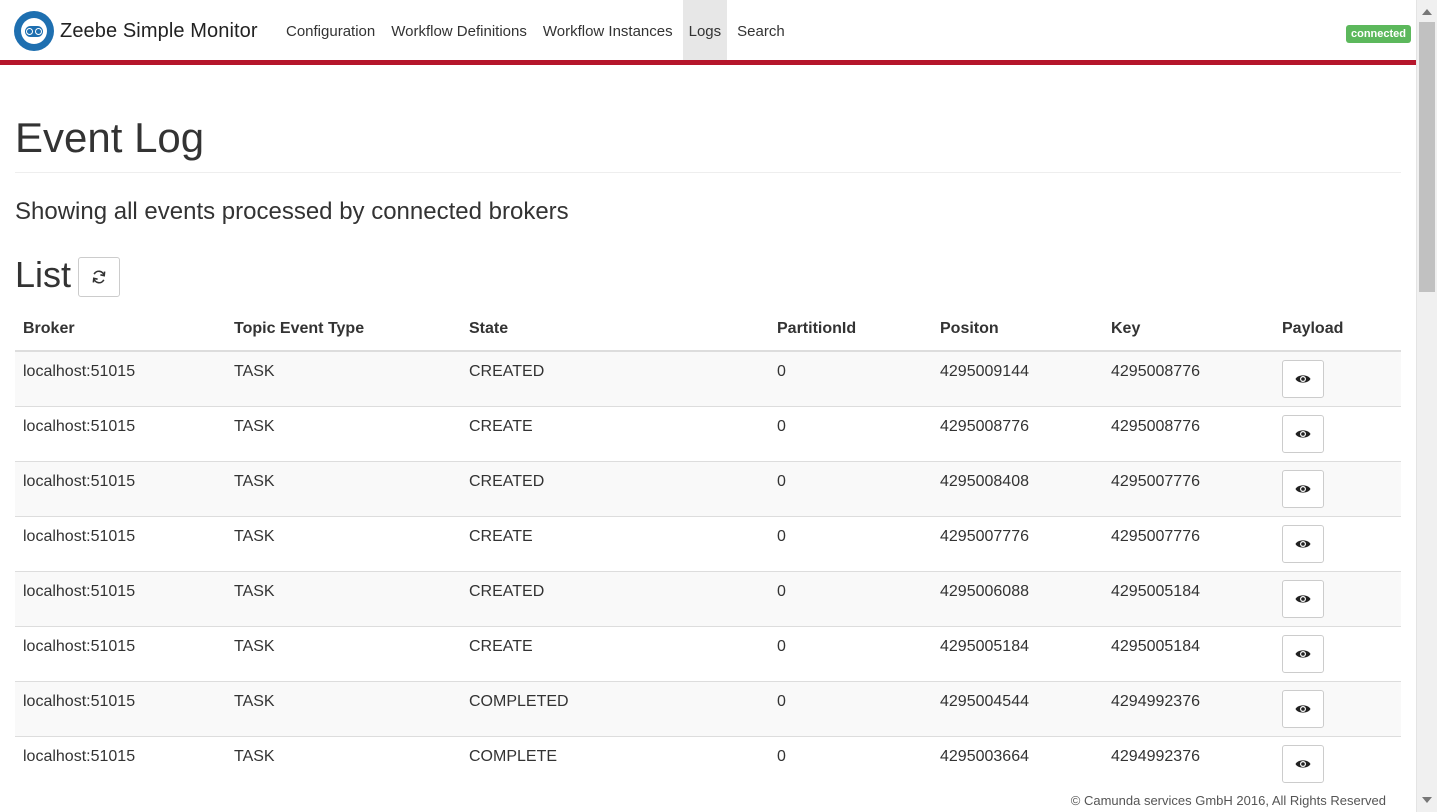 Image resolution: width=1437 pixels, height=812 pixels. Describe the element at coordinates (1017, 433) in the screenshot. I see `position-cell: 4295008776` at that location.